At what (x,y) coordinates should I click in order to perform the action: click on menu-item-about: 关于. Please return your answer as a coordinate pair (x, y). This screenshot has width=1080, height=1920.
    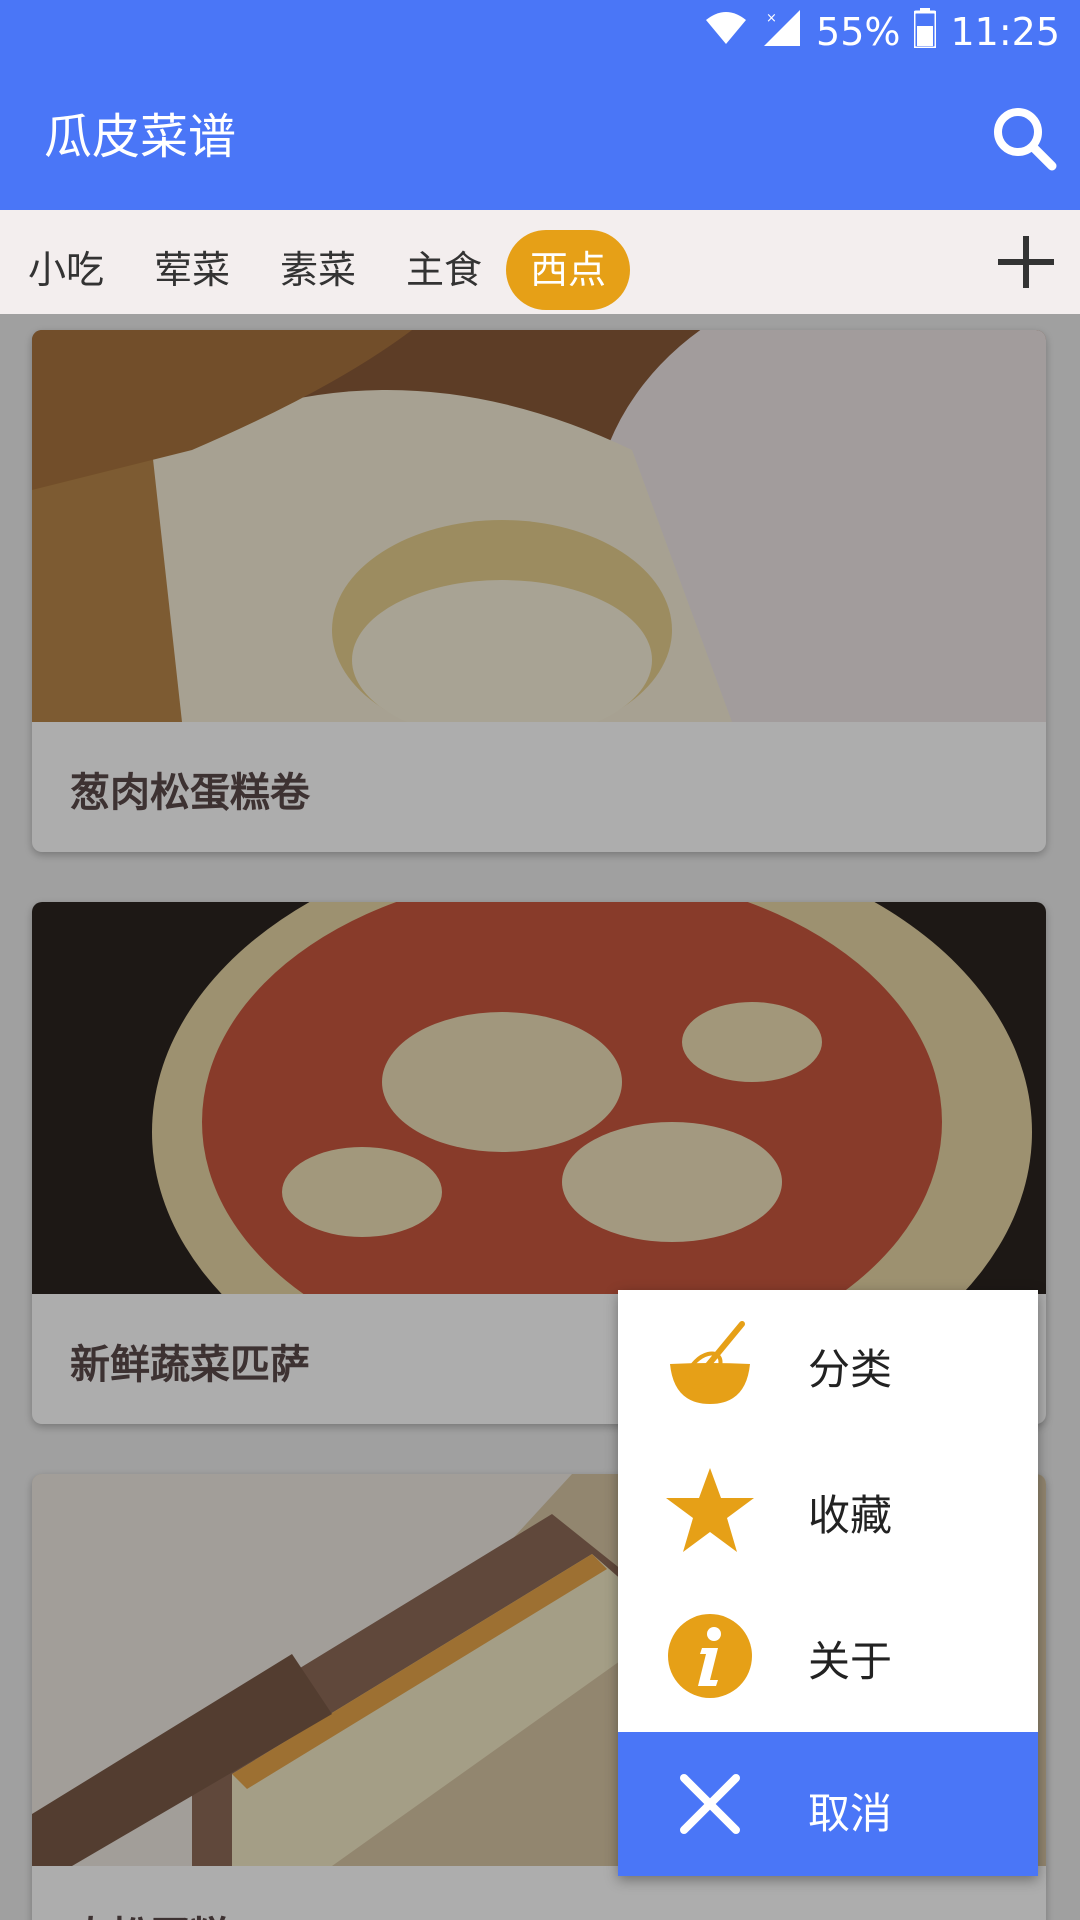
    Looking at the image, I should click on (828, 1655).